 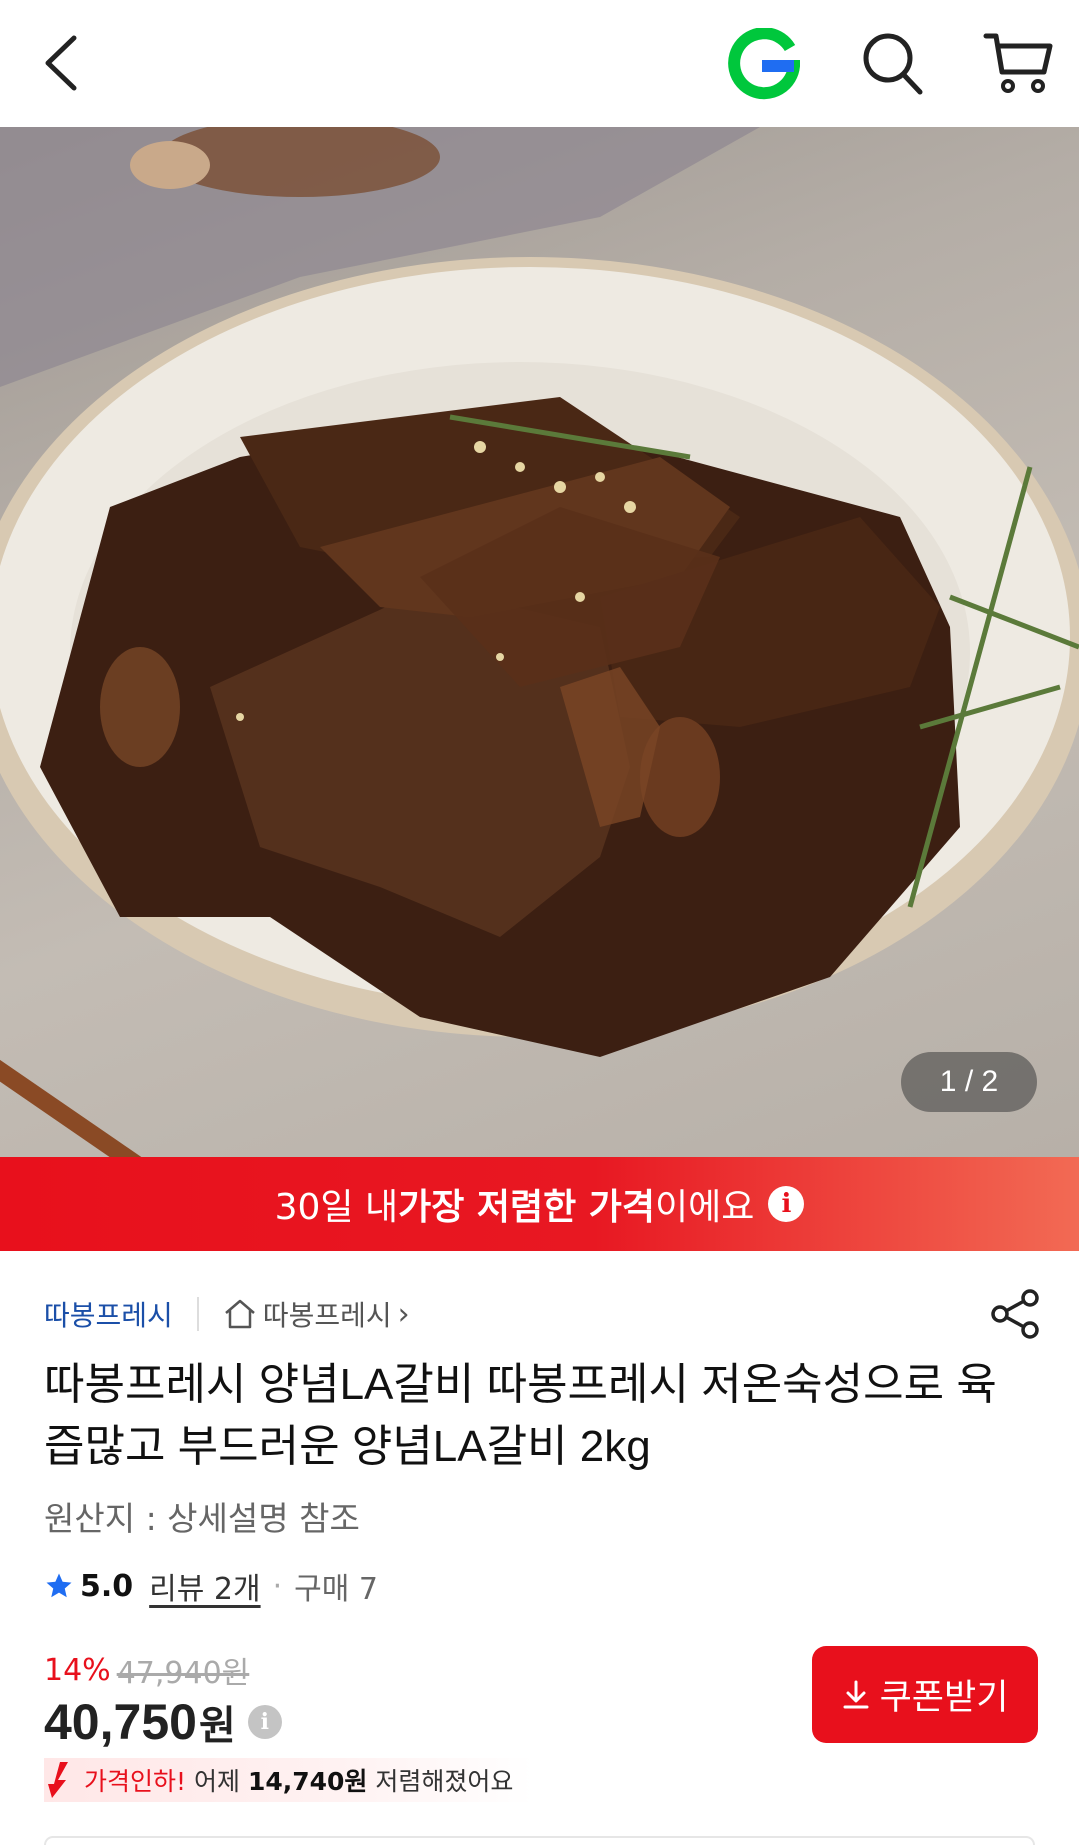 I want to click on search-icon, so click(x=892, y=63).